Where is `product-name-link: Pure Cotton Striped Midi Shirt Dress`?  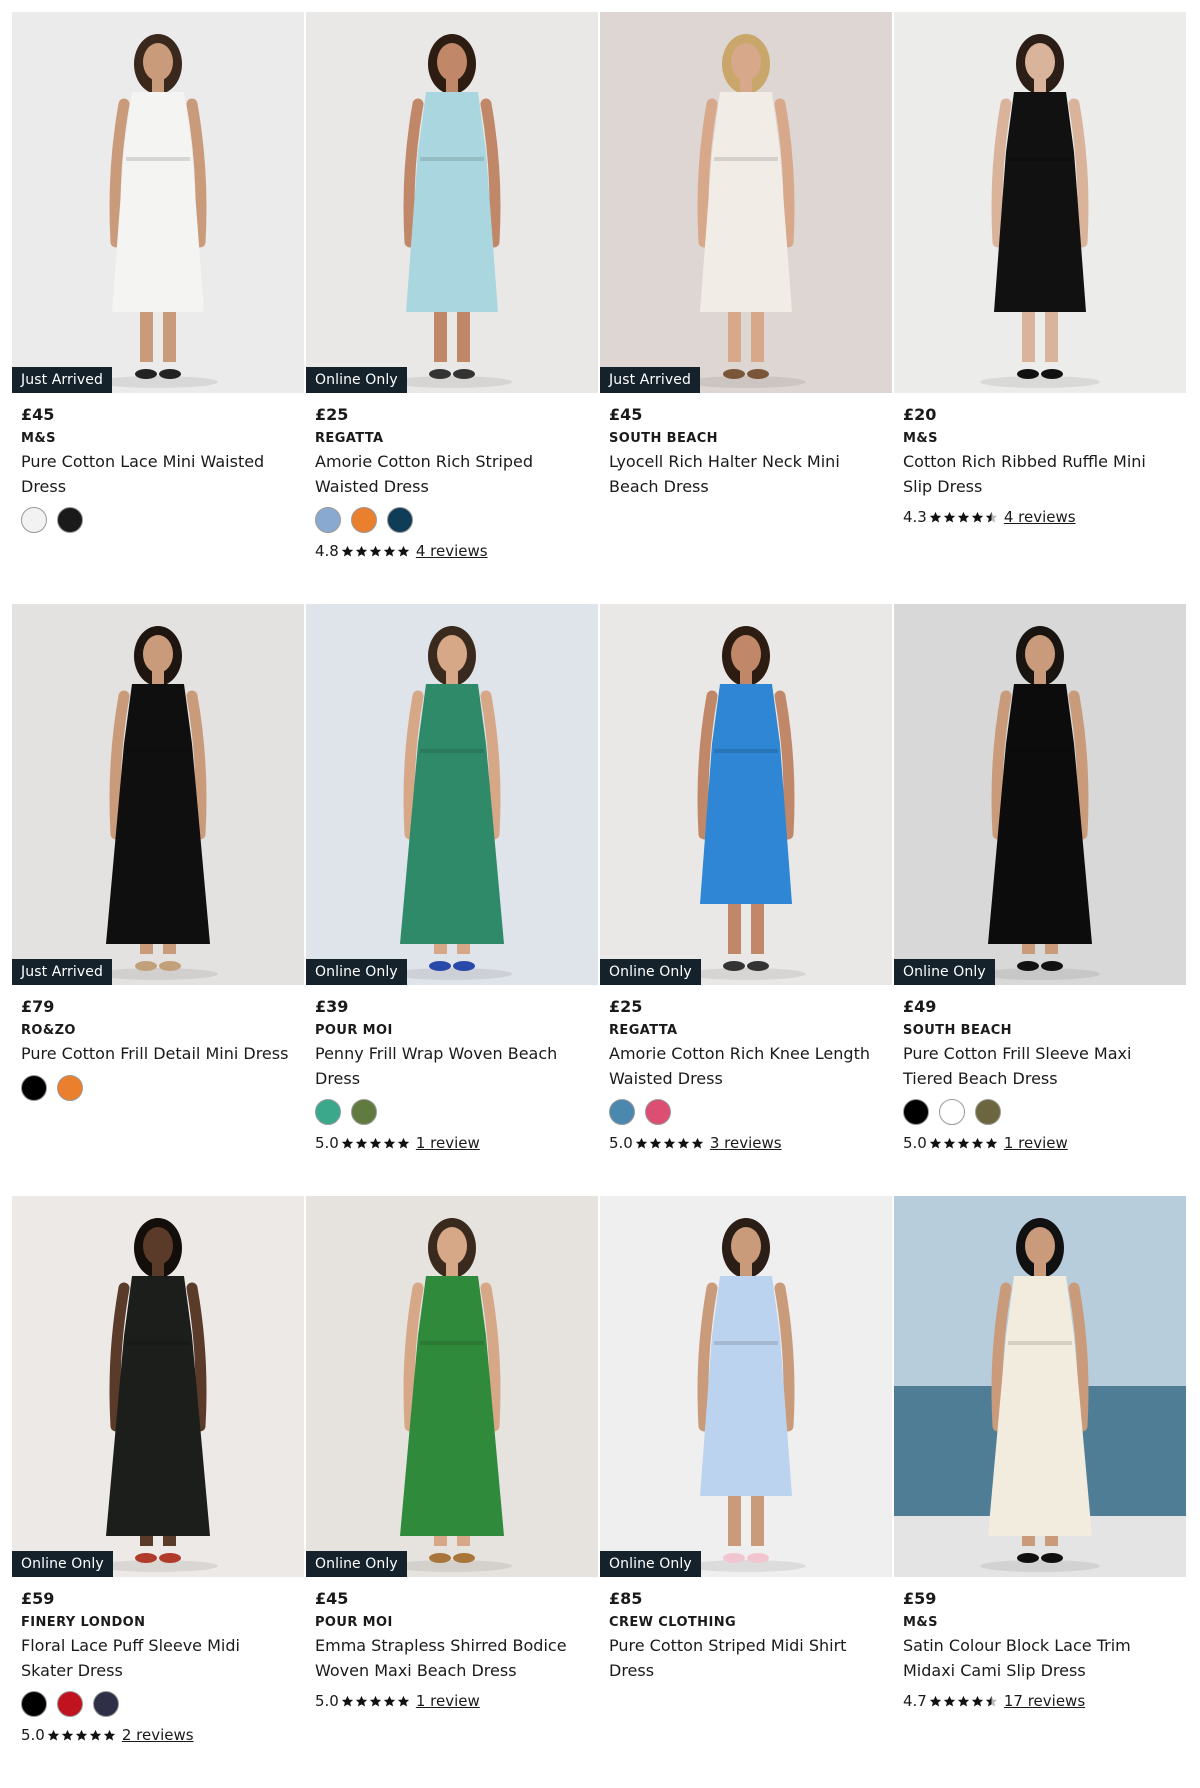 product-name-link: Pure Cotton Striped Midi Shirt Dress is located at coordinates (746, 1658).